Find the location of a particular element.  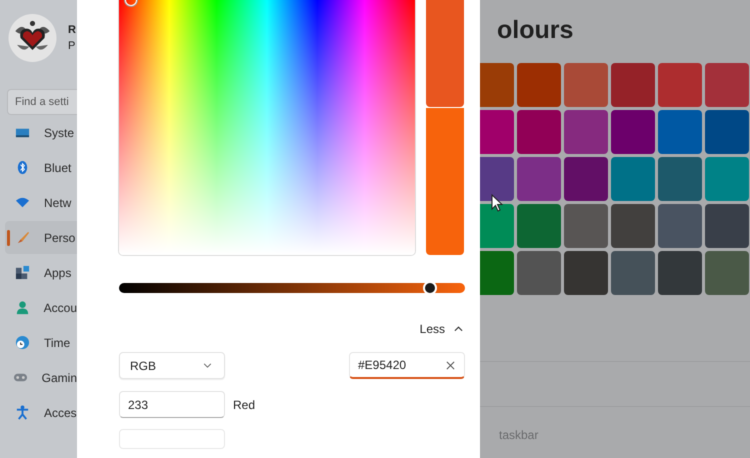

nav-item: Perso is located at coordinates (41, 237).